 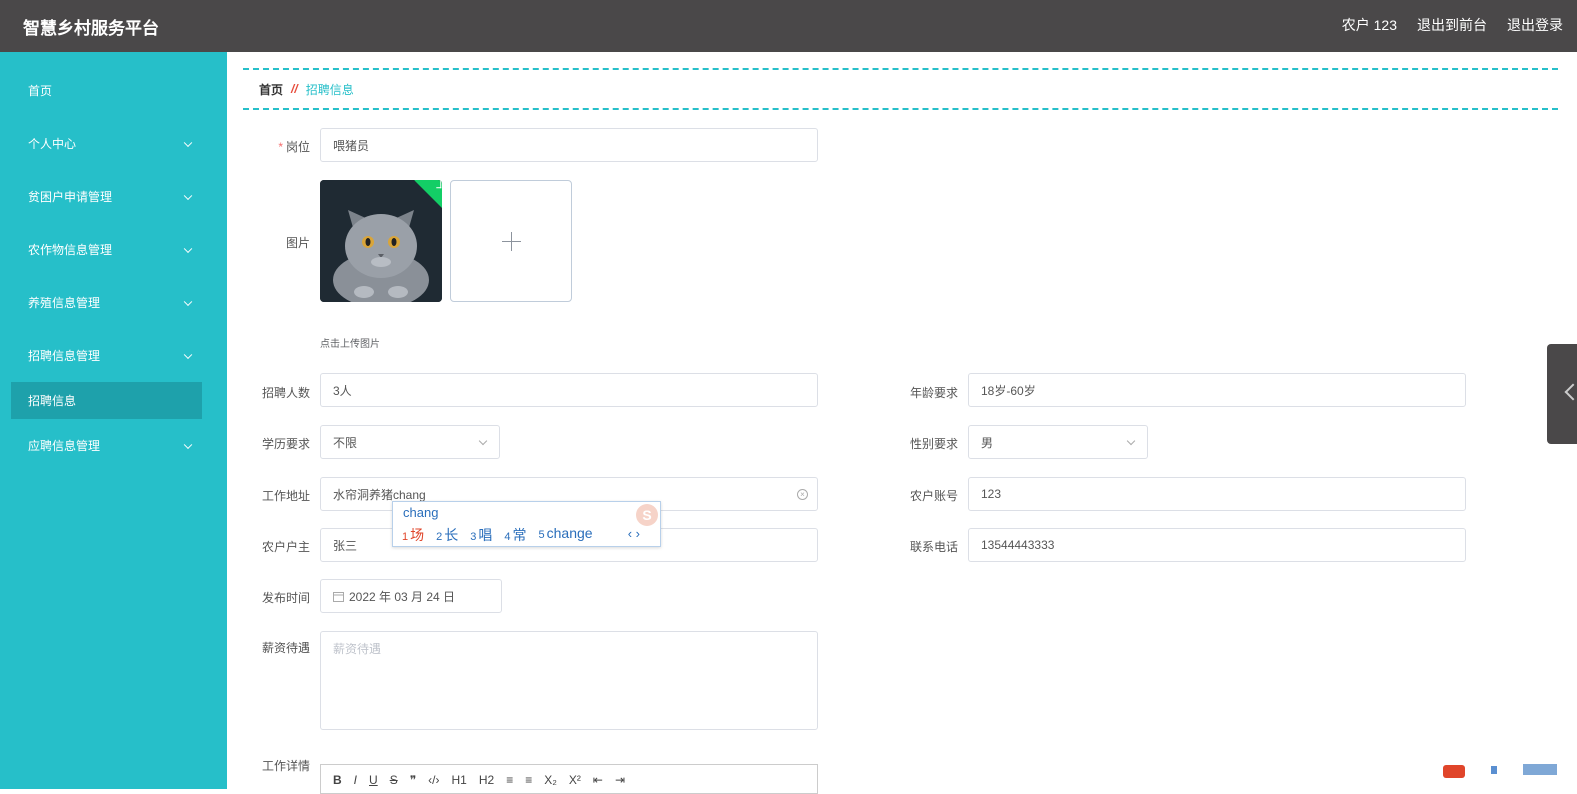 I want to click on salary-textarea: 薪资待遇, so click(x=569, y=680).